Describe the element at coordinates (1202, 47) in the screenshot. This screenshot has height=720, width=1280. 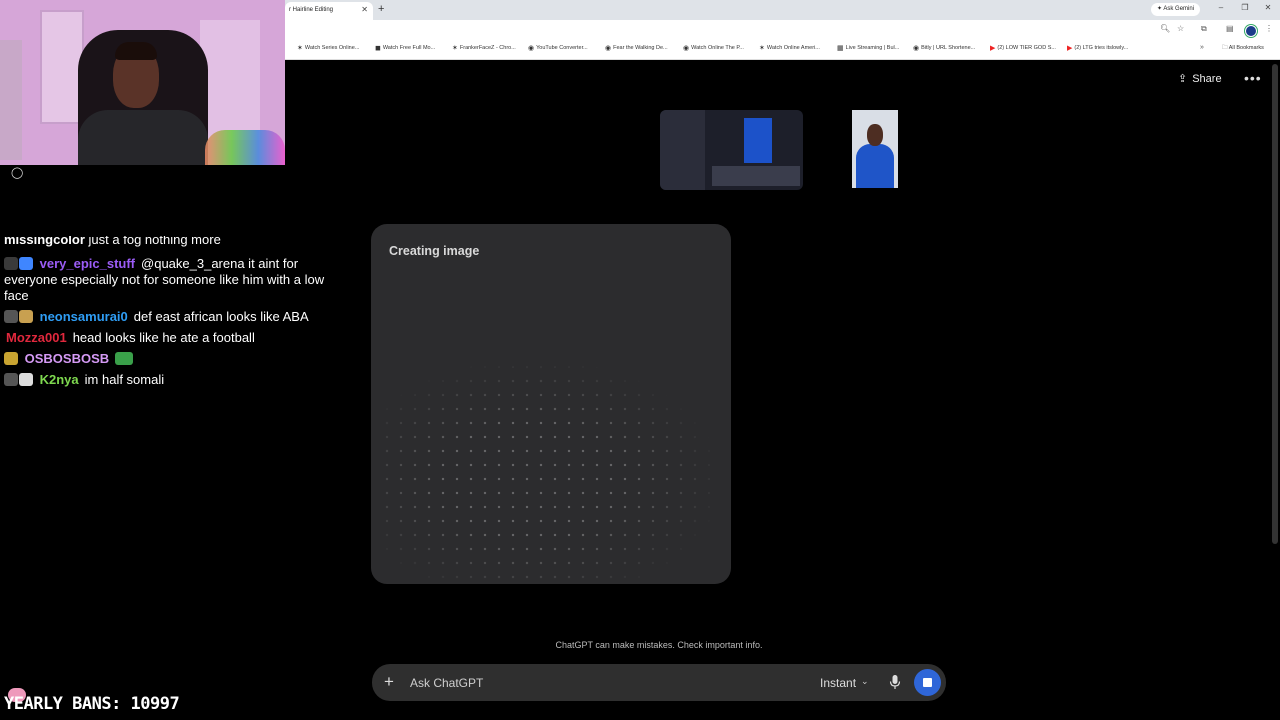
I see `more-bookmarks-icon: »` at that location.